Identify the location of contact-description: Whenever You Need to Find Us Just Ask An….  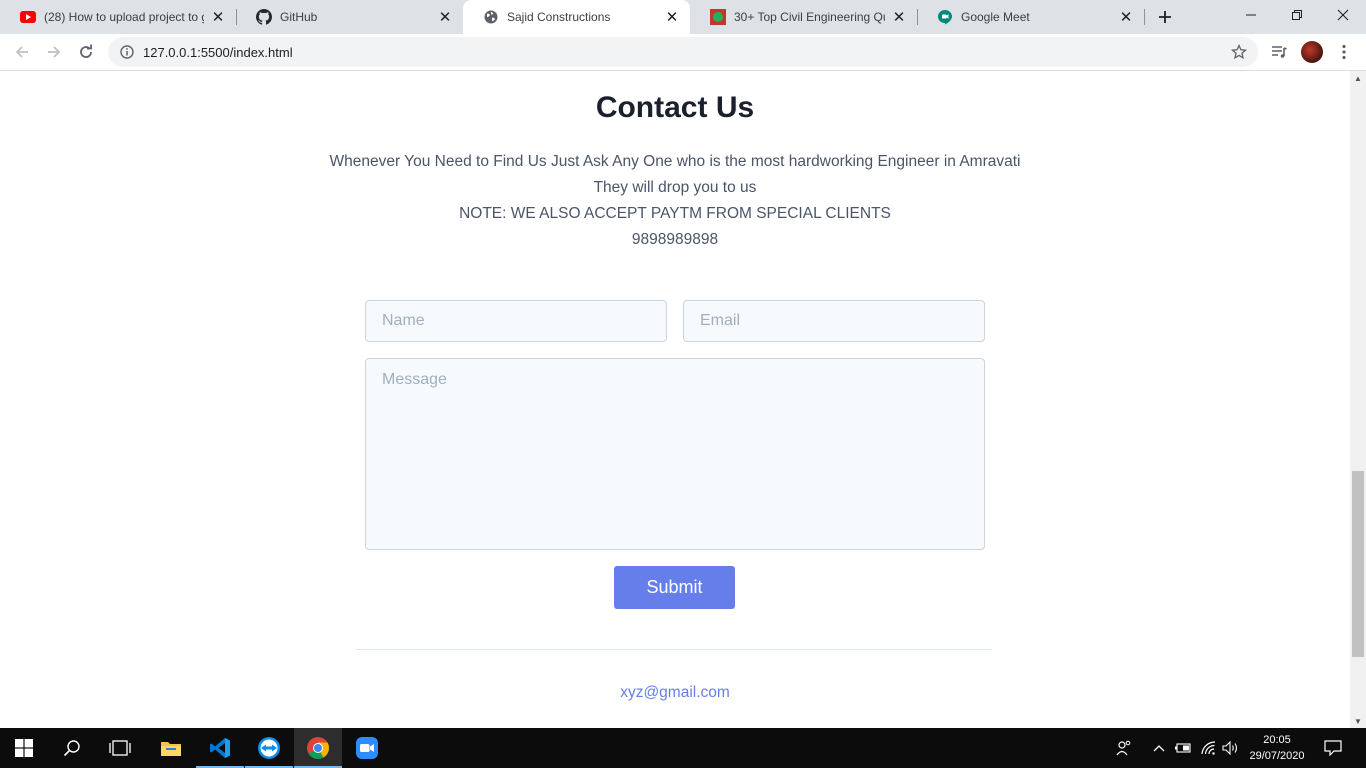
(675, 201).